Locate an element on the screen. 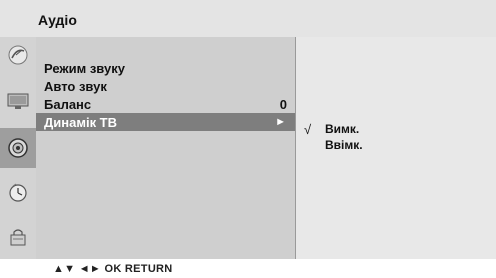 The width and height of the screenshot is (496, 278). navigation-hint: ▲▼ ◄► OK RETURN is located at coordinates (113, 269).